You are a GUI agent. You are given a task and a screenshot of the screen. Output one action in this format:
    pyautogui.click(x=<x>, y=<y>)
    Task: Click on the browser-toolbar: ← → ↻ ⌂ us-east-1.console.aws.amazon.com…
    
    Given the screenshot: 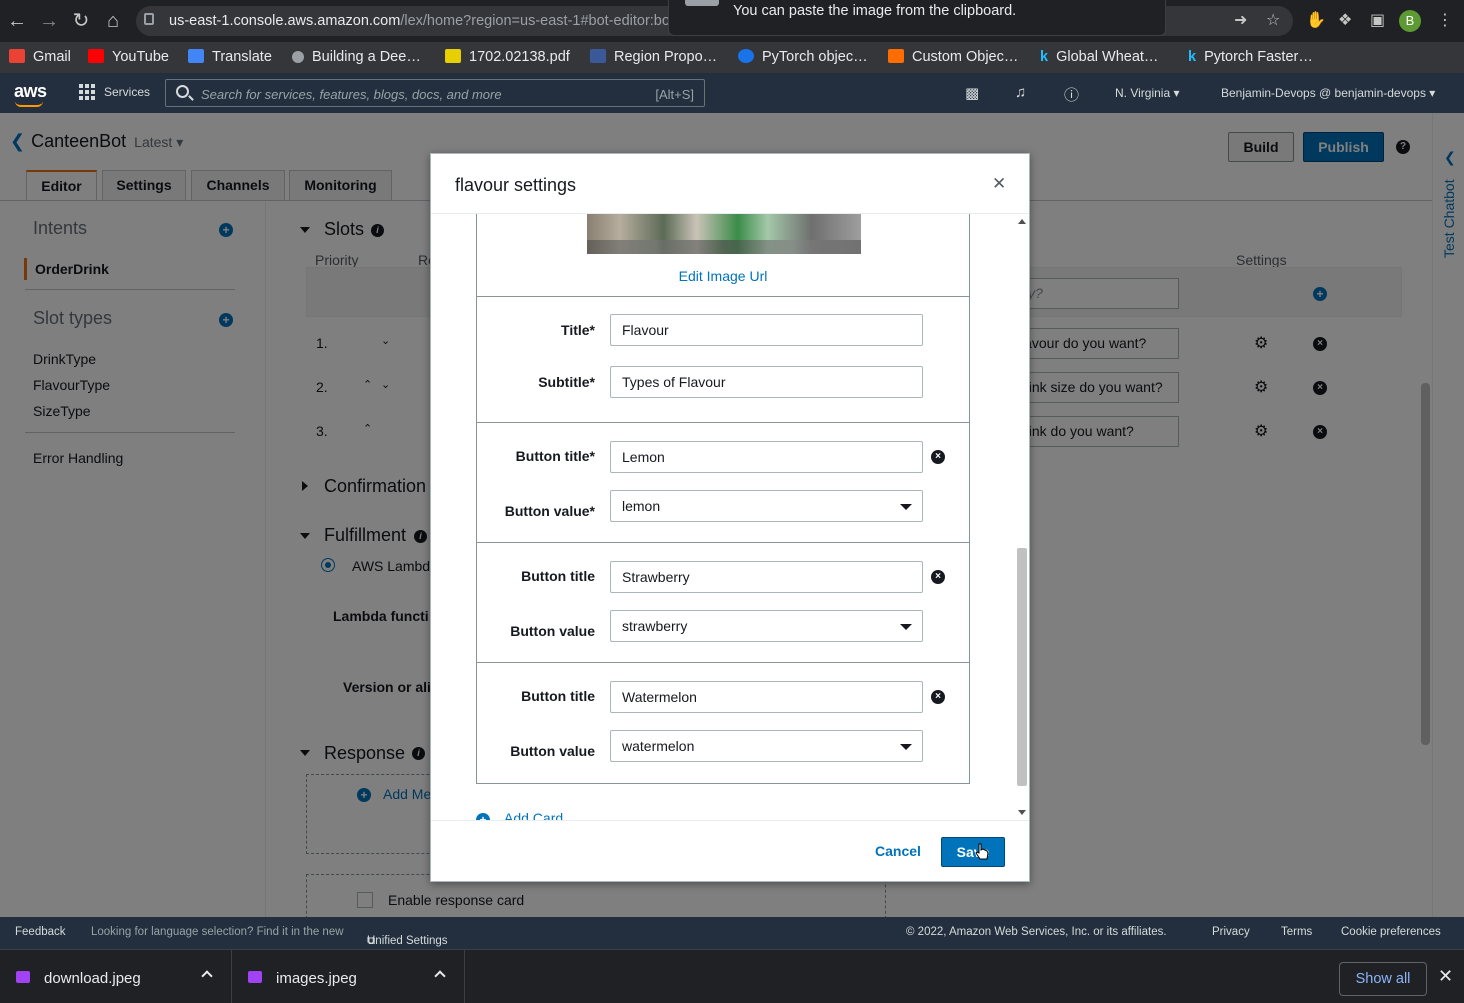 What is the action you would take?
    pyautogui.click(x=732, y=21)
    